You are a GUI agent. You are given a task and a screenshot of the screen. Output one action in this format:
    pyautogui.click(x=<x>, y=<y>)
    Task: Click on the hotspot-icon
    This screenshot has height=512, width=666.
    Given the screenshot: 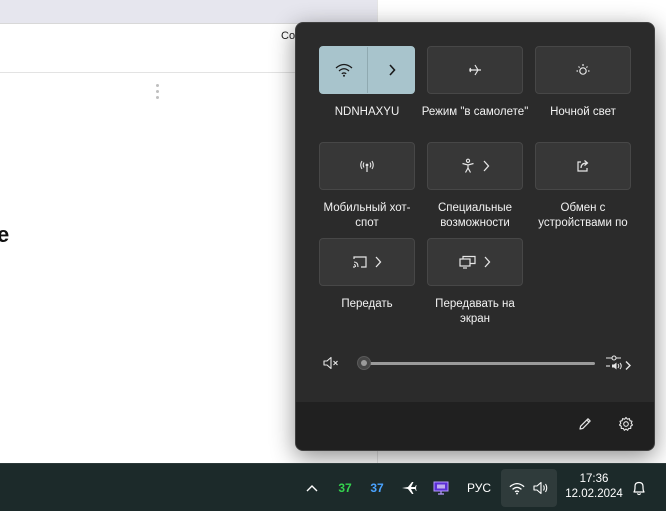 What is the action you would take?
    pyautogui.click(x=367, y=166)
    